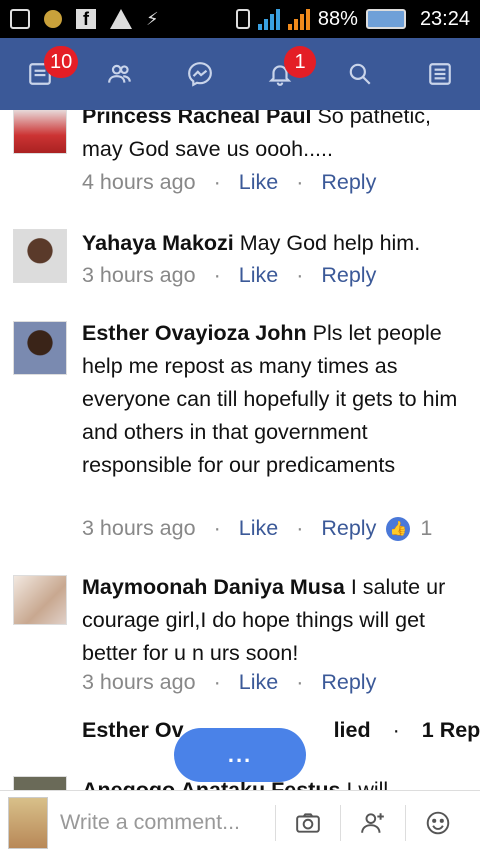  I want to click on messenger-button, so click(200, 74).